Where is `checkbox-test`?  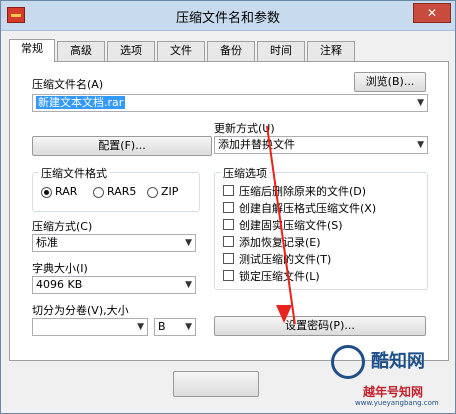
checkbox-test is located at coordinates (228, 258).